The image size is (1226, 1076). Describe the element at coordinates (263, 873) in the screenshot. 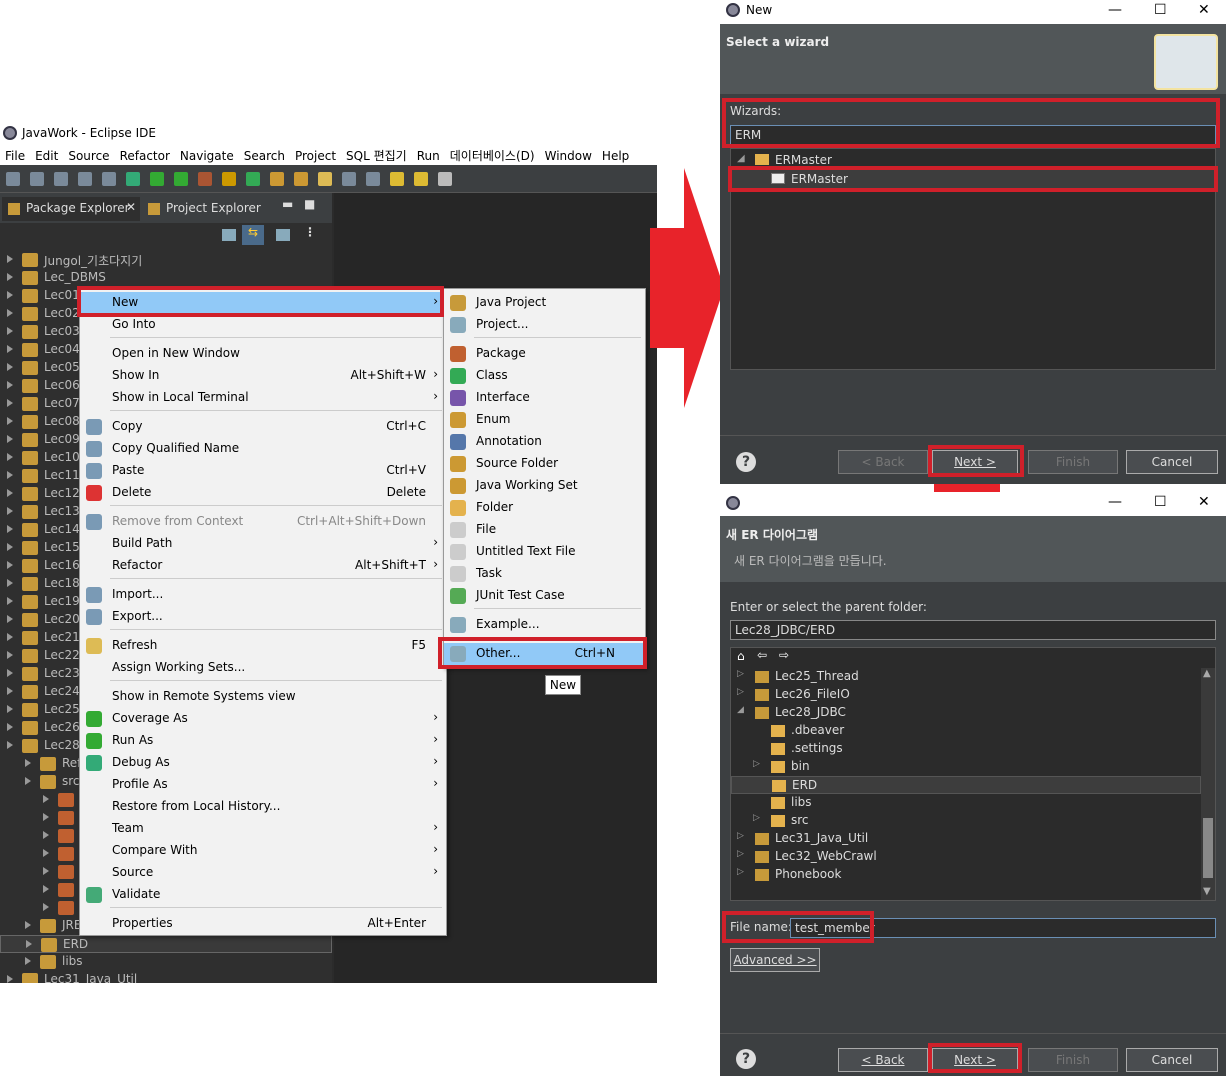

I see `menu-item-source: Source ›` at that location.